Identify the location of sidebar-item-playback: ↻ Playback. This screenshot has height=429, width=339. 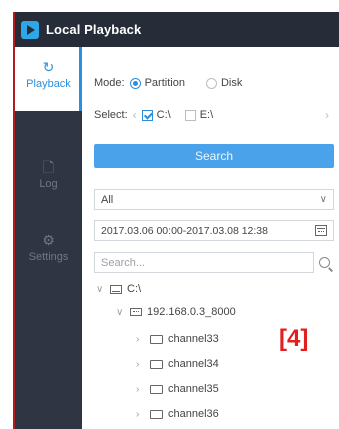
(48, 79).